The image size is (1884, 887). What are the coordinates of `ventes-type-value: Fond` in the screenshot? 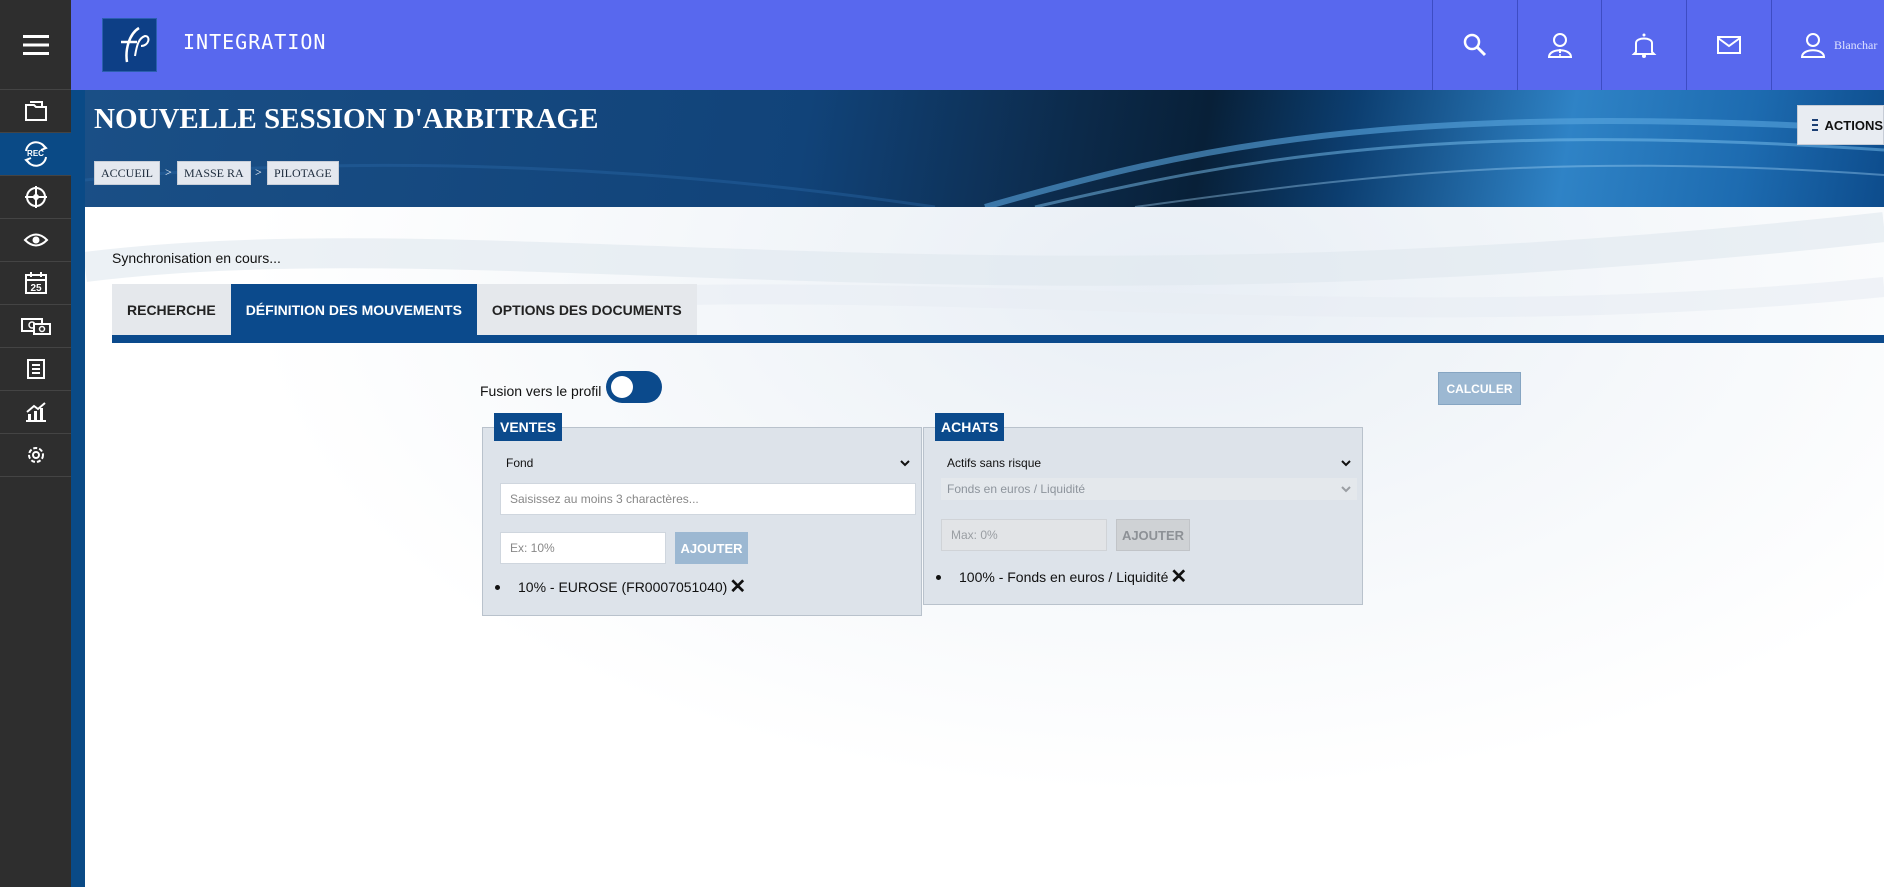 It's located at (520, 463).